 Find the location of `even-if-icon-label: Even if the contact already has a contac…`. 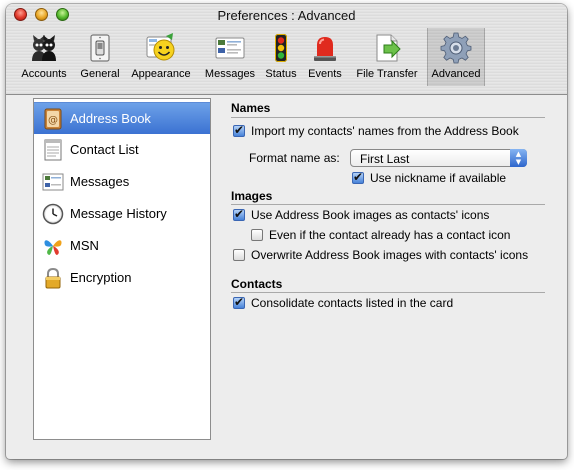

even-if-icon-label: Even if the contact already has a contac… is located at coordinates (390, 235).